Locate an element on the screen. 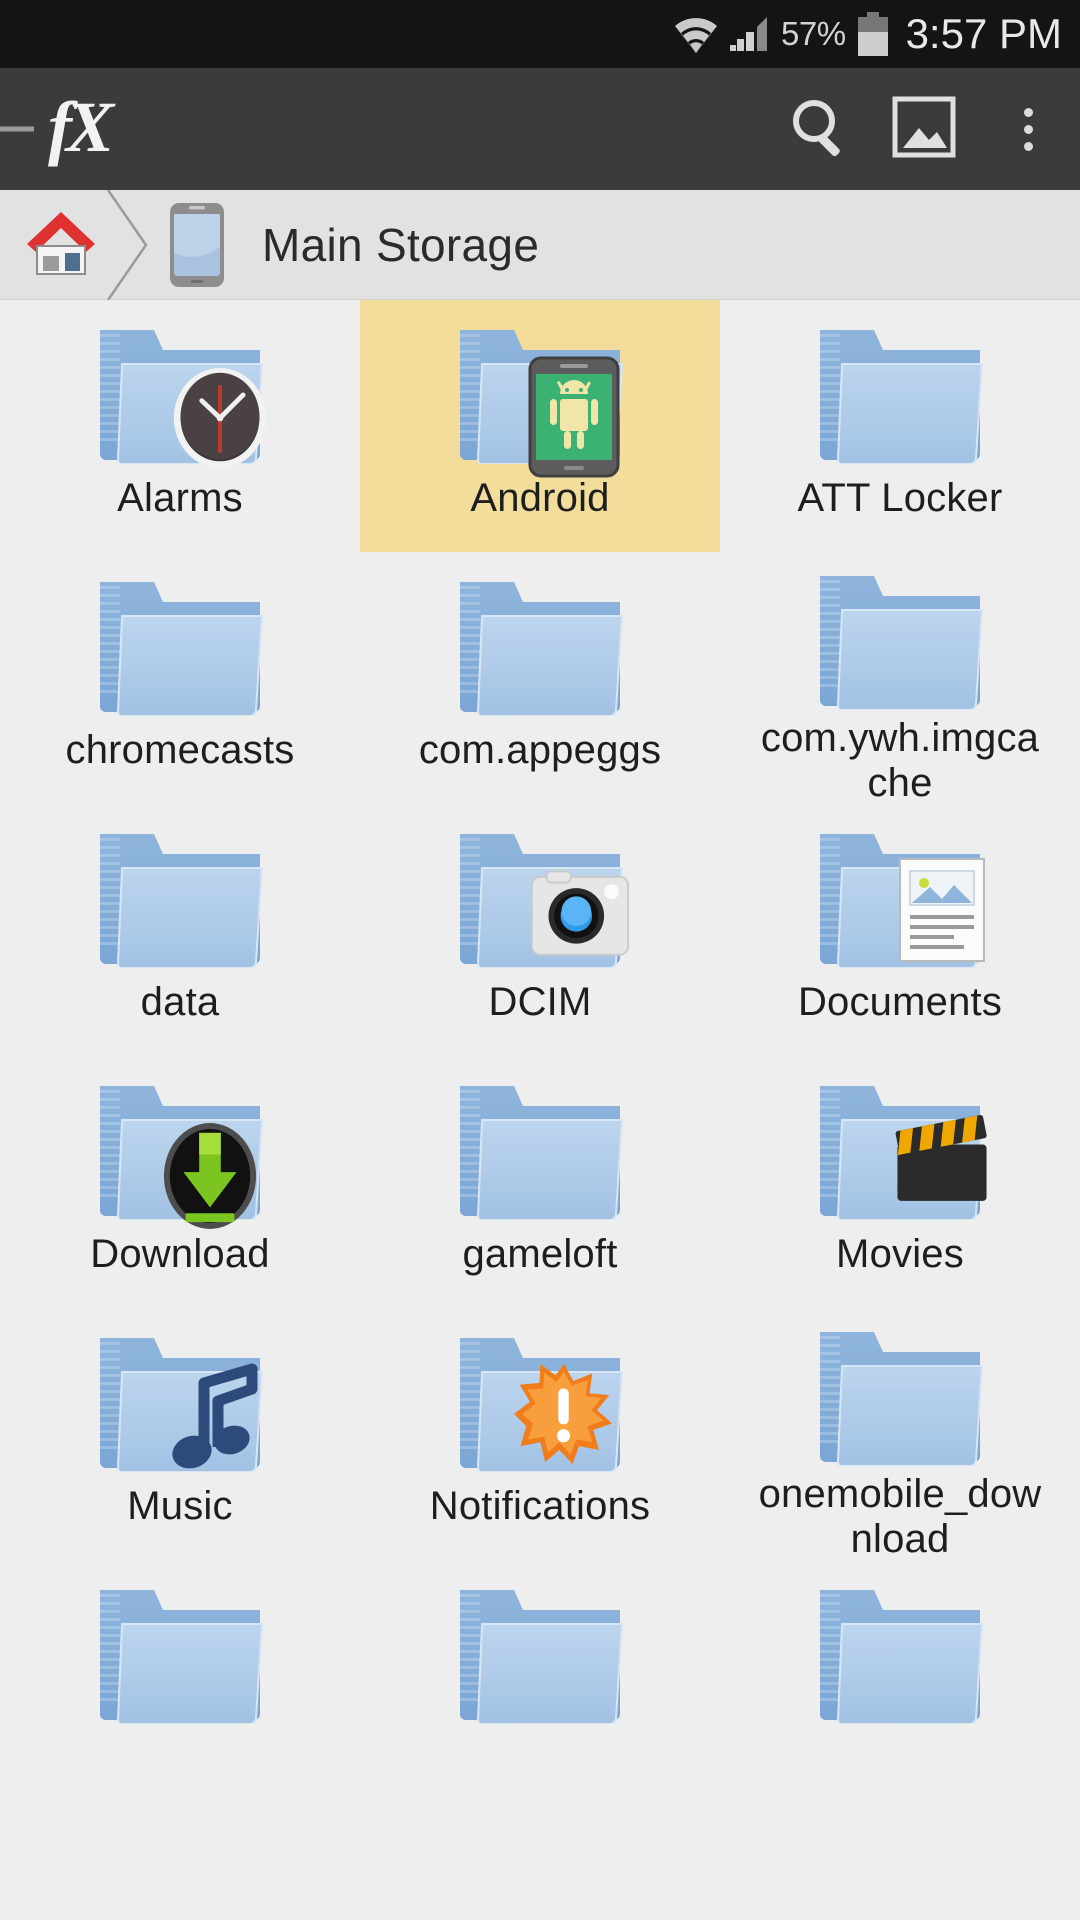  grid-item-label: Android is located at coordinates (540, 498).